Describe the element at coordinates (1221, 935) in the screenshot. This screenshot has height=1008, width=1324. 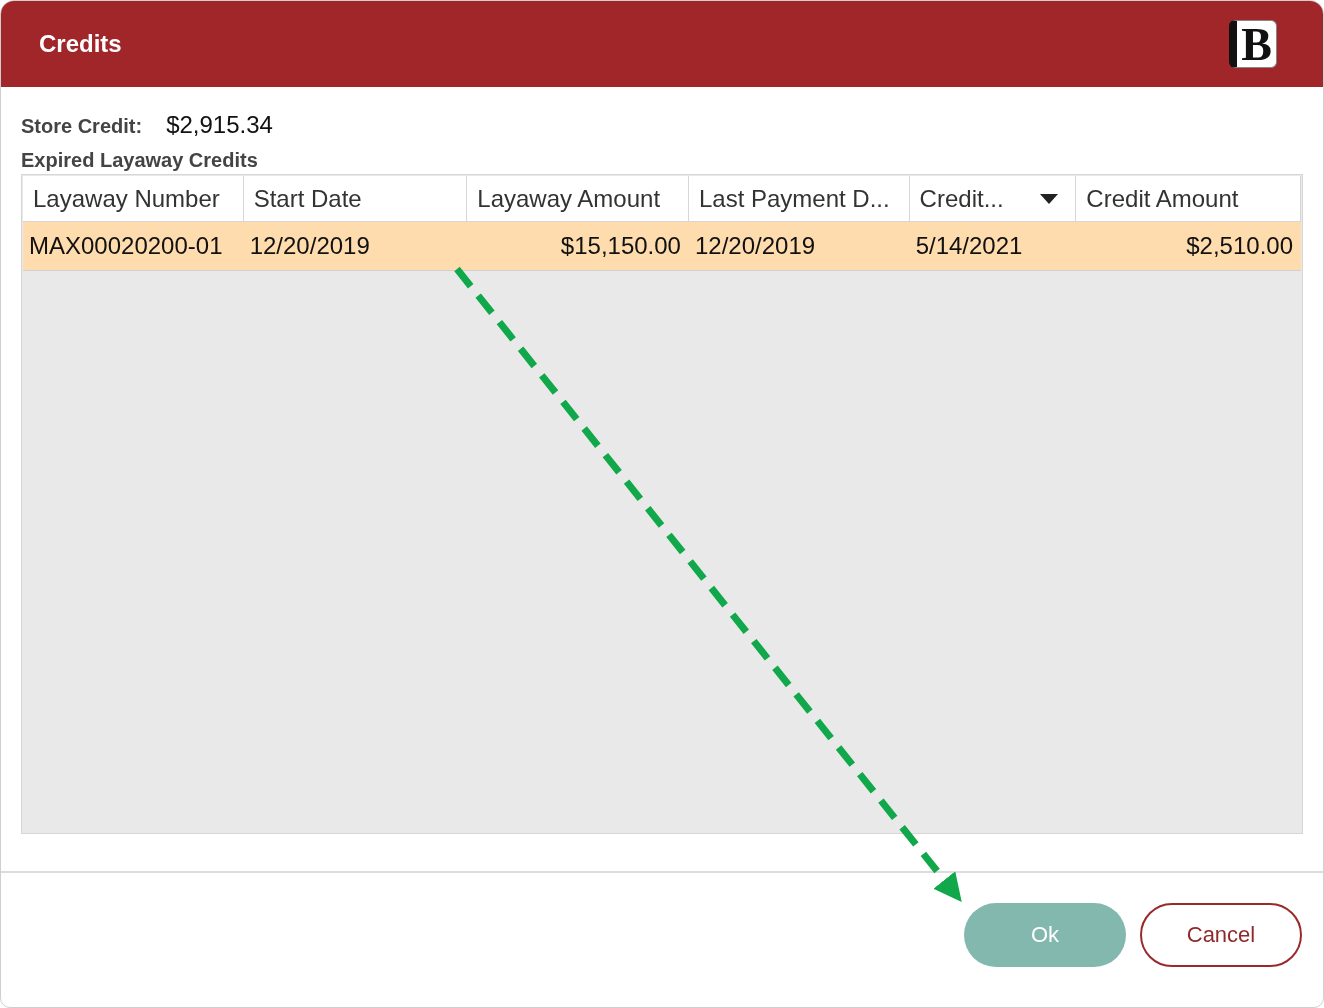
I see `cancel-button: Cancel` at that location.